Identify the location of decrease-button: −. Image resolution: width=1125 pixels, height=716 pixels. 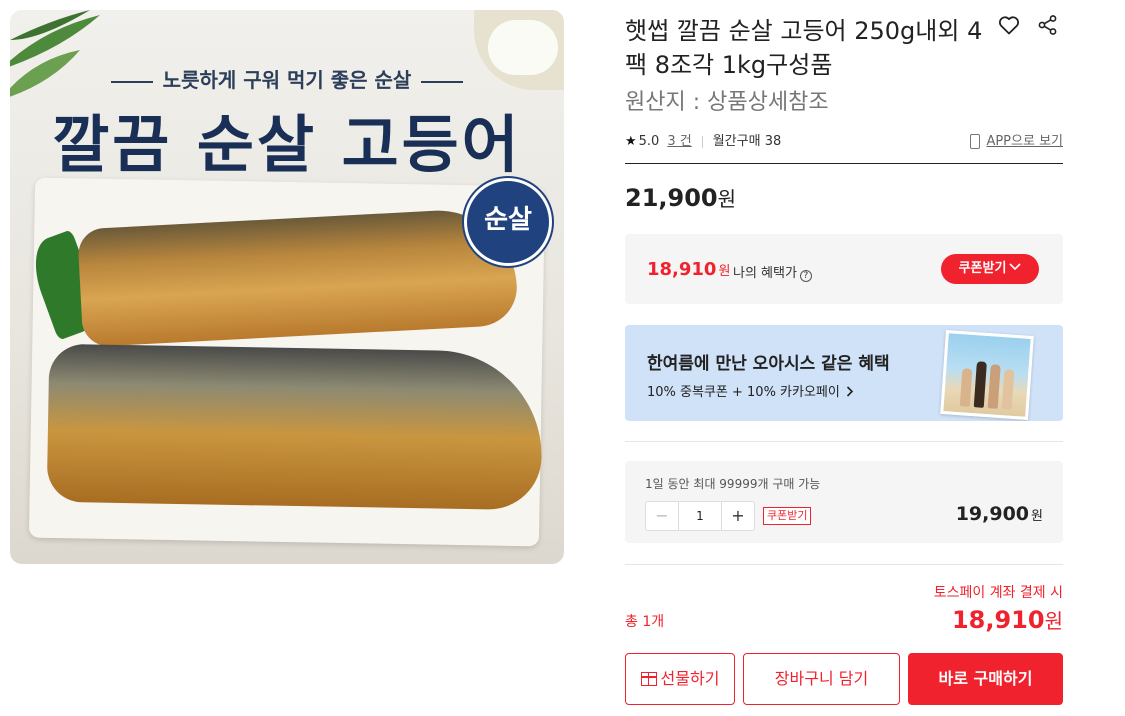
(662, 516).